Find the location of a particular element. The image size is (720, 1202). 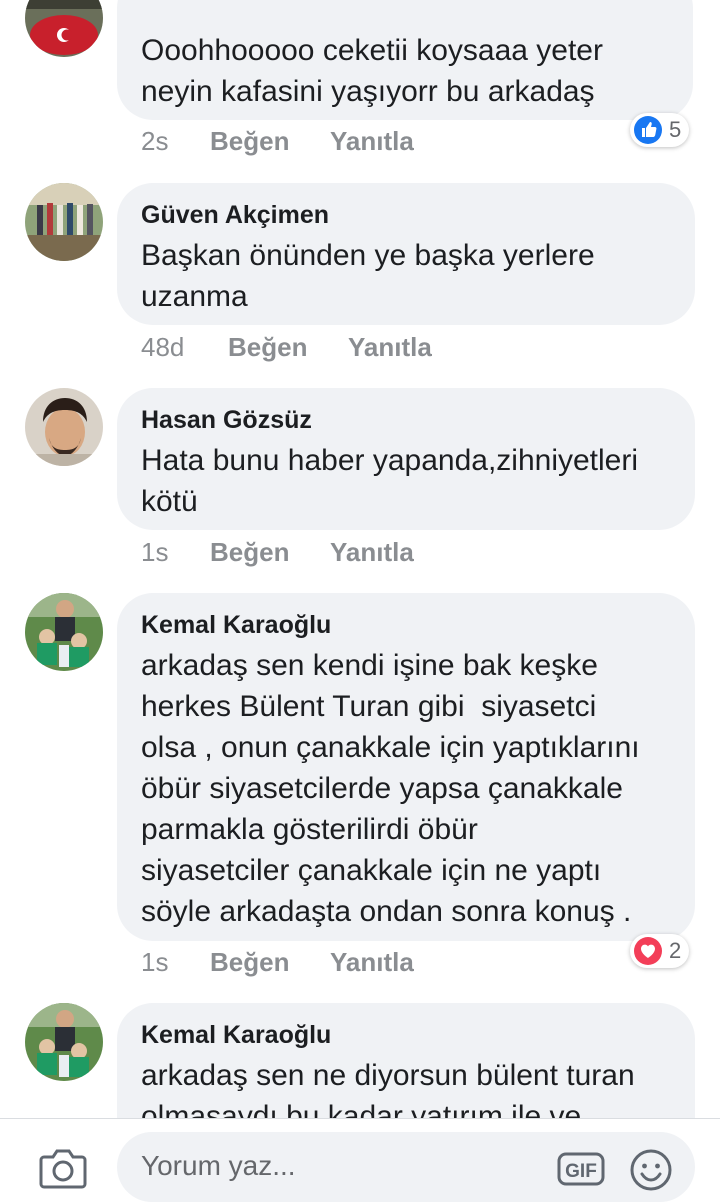

camera-icon is located at coordinates (63, 1171).